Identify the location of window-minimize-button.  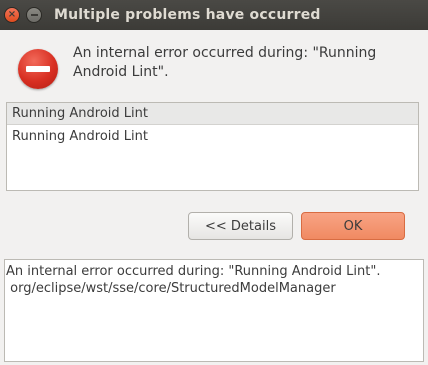
(34, 15).